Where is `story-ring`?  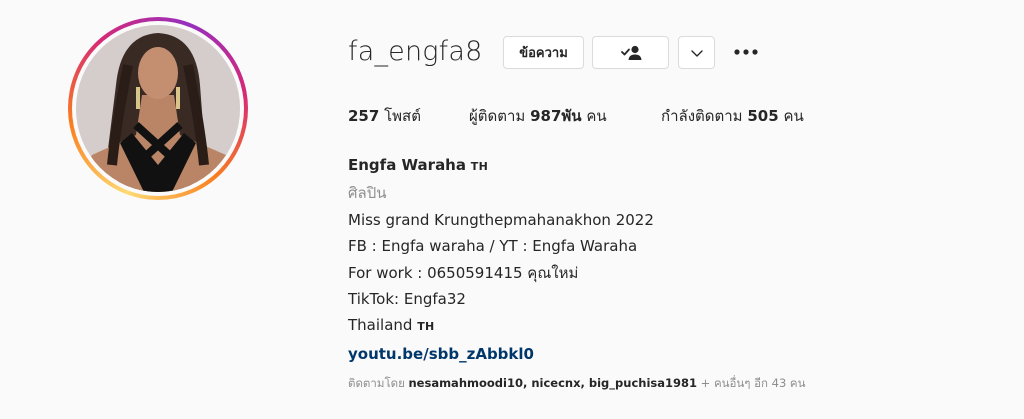
story-ring is located at coordinates (158, 108).